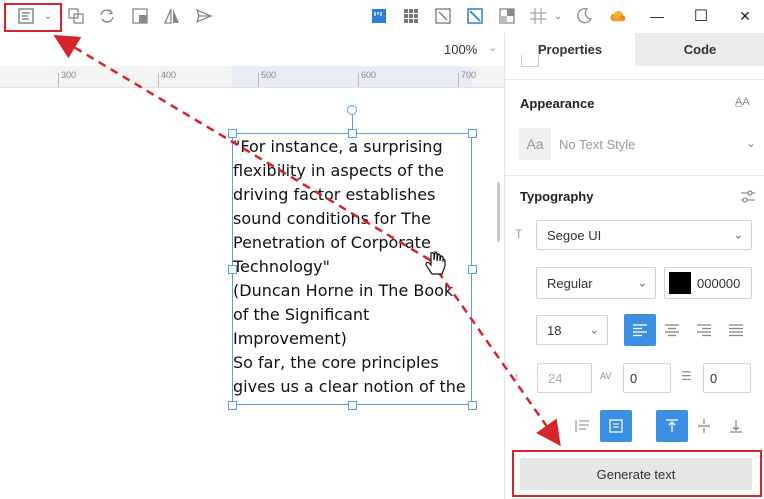 The image size is (764, 499). What do you see at coordinates (436, 265) in the screenshot?
I see `hand-cursor-icon` at bounding box center [436, 265].